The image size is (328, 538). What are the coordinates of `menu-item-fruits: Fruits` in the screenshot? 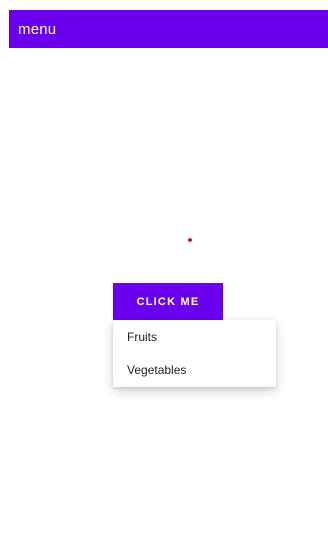 It's located at (194, 337).